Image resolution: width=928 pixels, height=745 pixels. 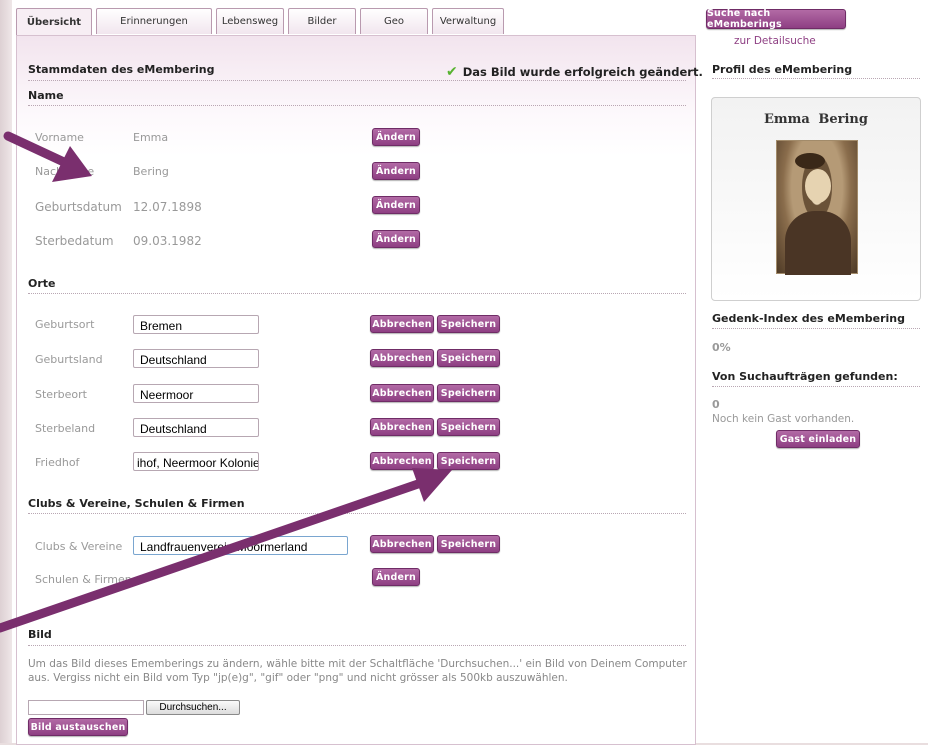 What do you see at coordinates (151, 171) in the screenshot?
I see `value-nachname: Bering` at bounding box center [151, 171].